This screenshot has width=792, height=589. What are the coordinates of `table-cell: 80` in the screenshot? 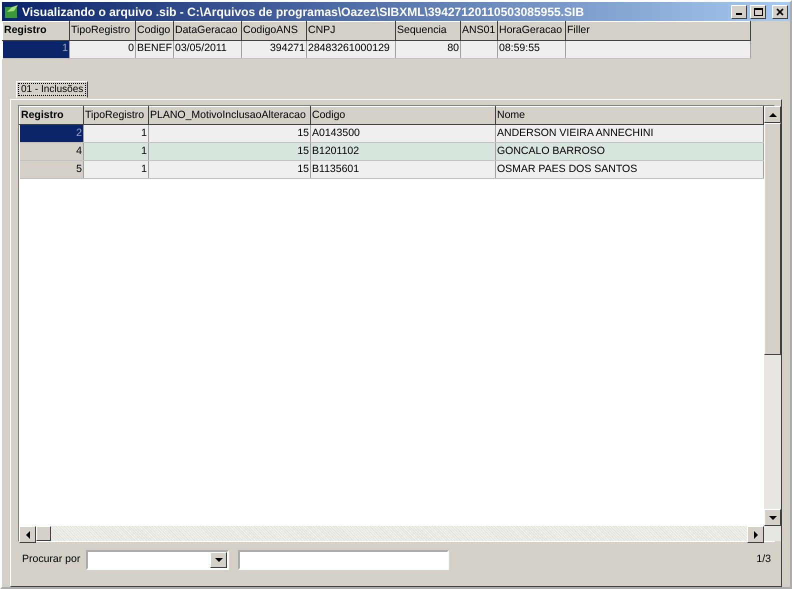 It's located at (428, 49).